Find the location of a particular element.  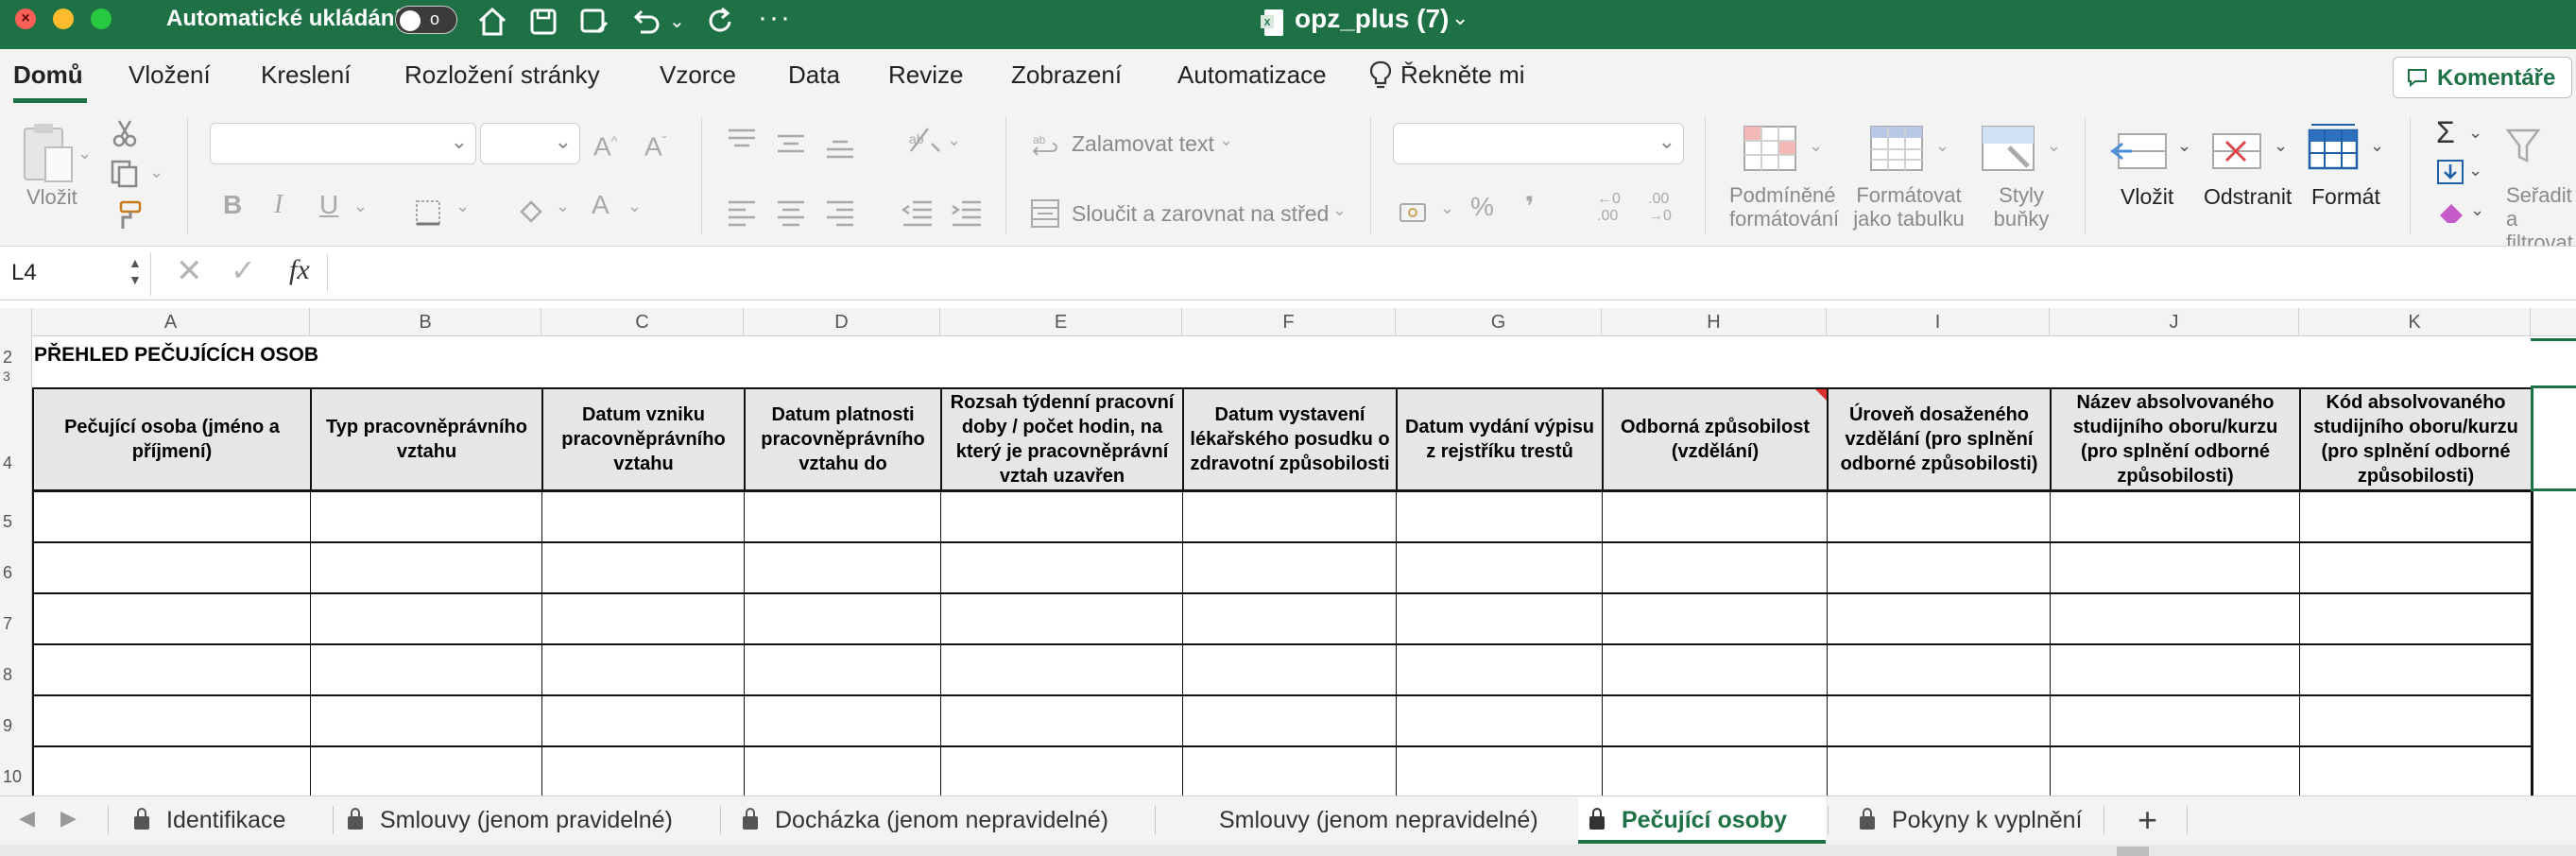

orientation-icon: ab is located at coordinates (925, 140).